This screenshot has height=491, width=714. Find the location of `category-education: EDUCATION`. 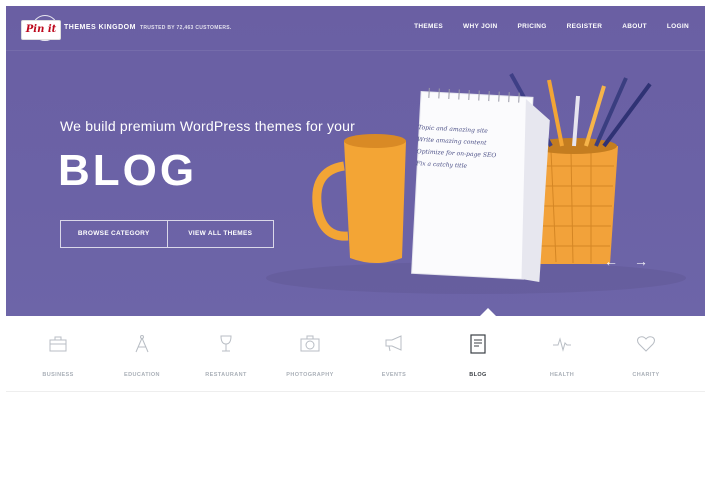

category-education: EDUCATION is located at coordinates (142, 353).